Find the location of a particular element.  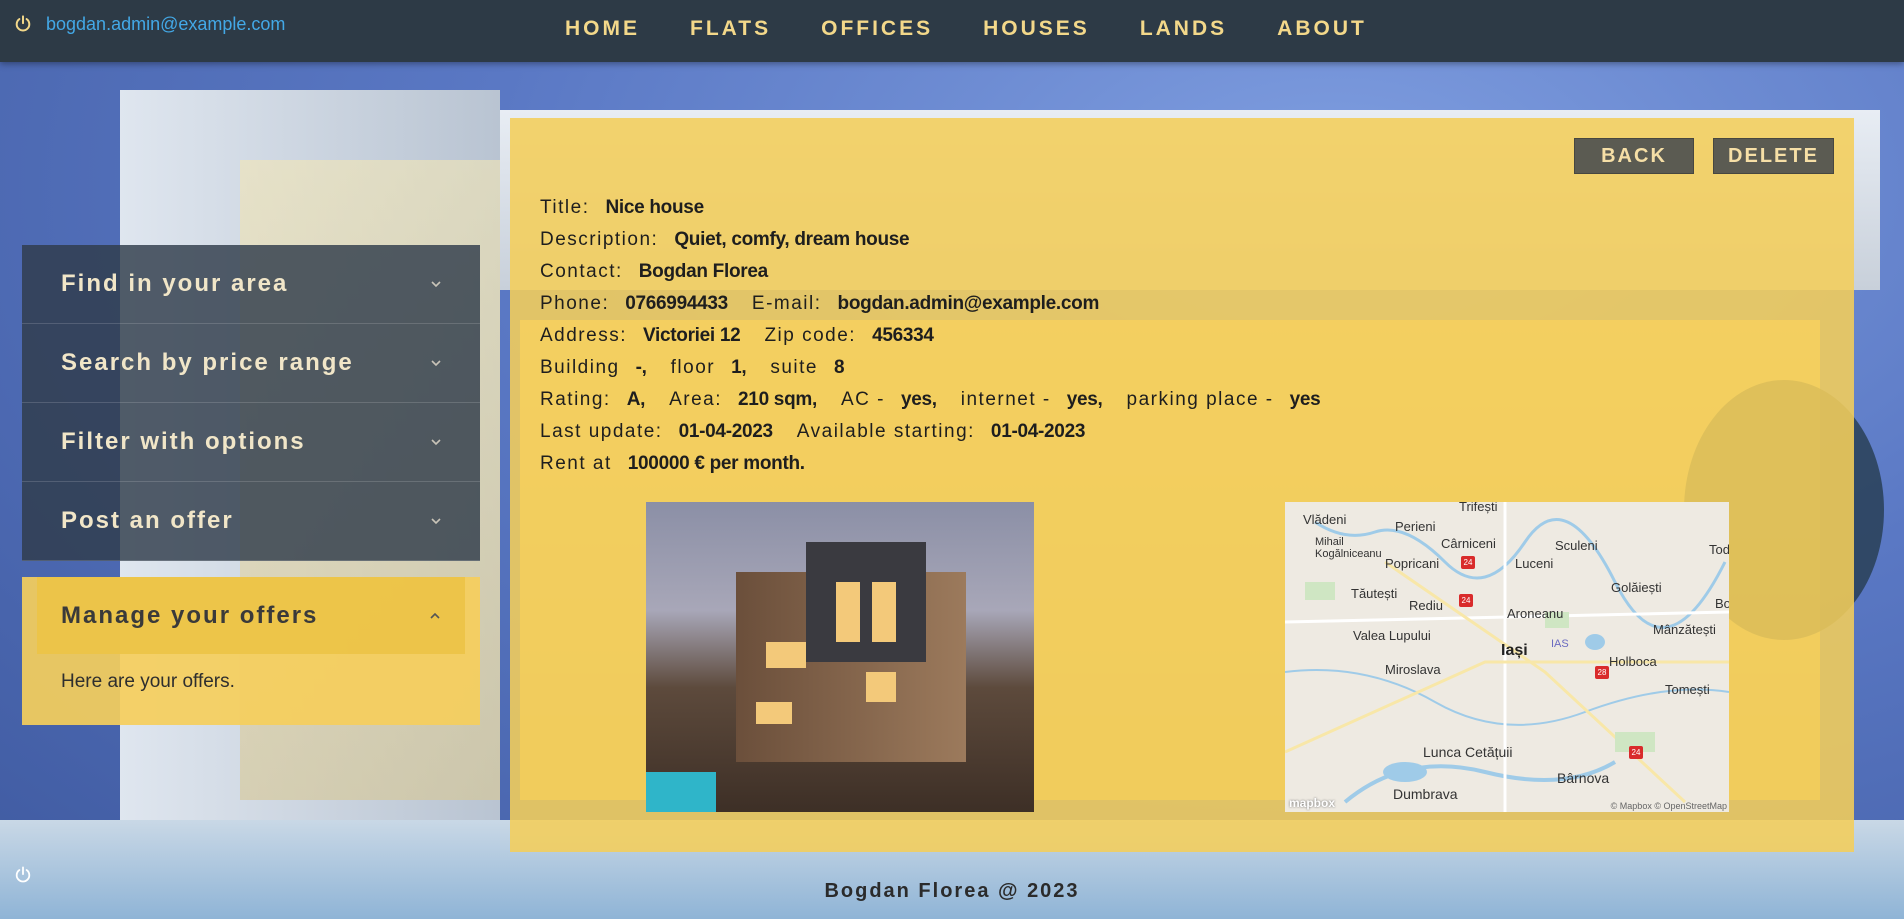

accordion-label: Search by price range is located at coordinates (207, 362).